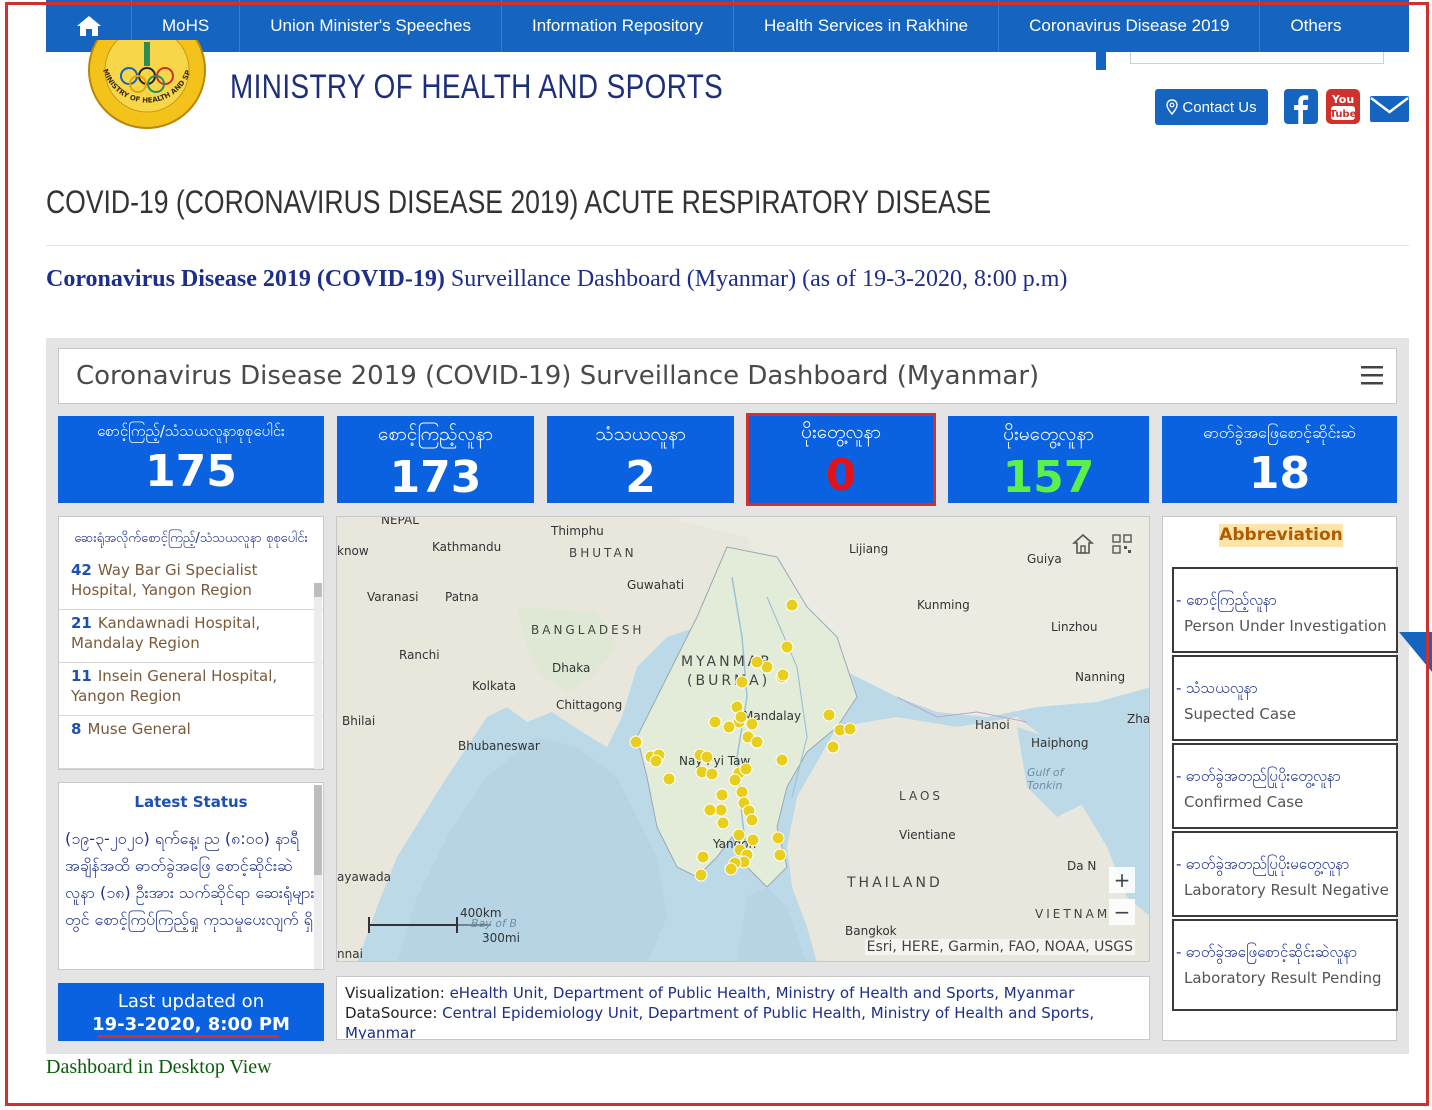 This screenshot has width=1432, height=1110. Describe the element at coordinates (1372, 375) in the screenshot. I see `hamburger-menu-icon` at that location.